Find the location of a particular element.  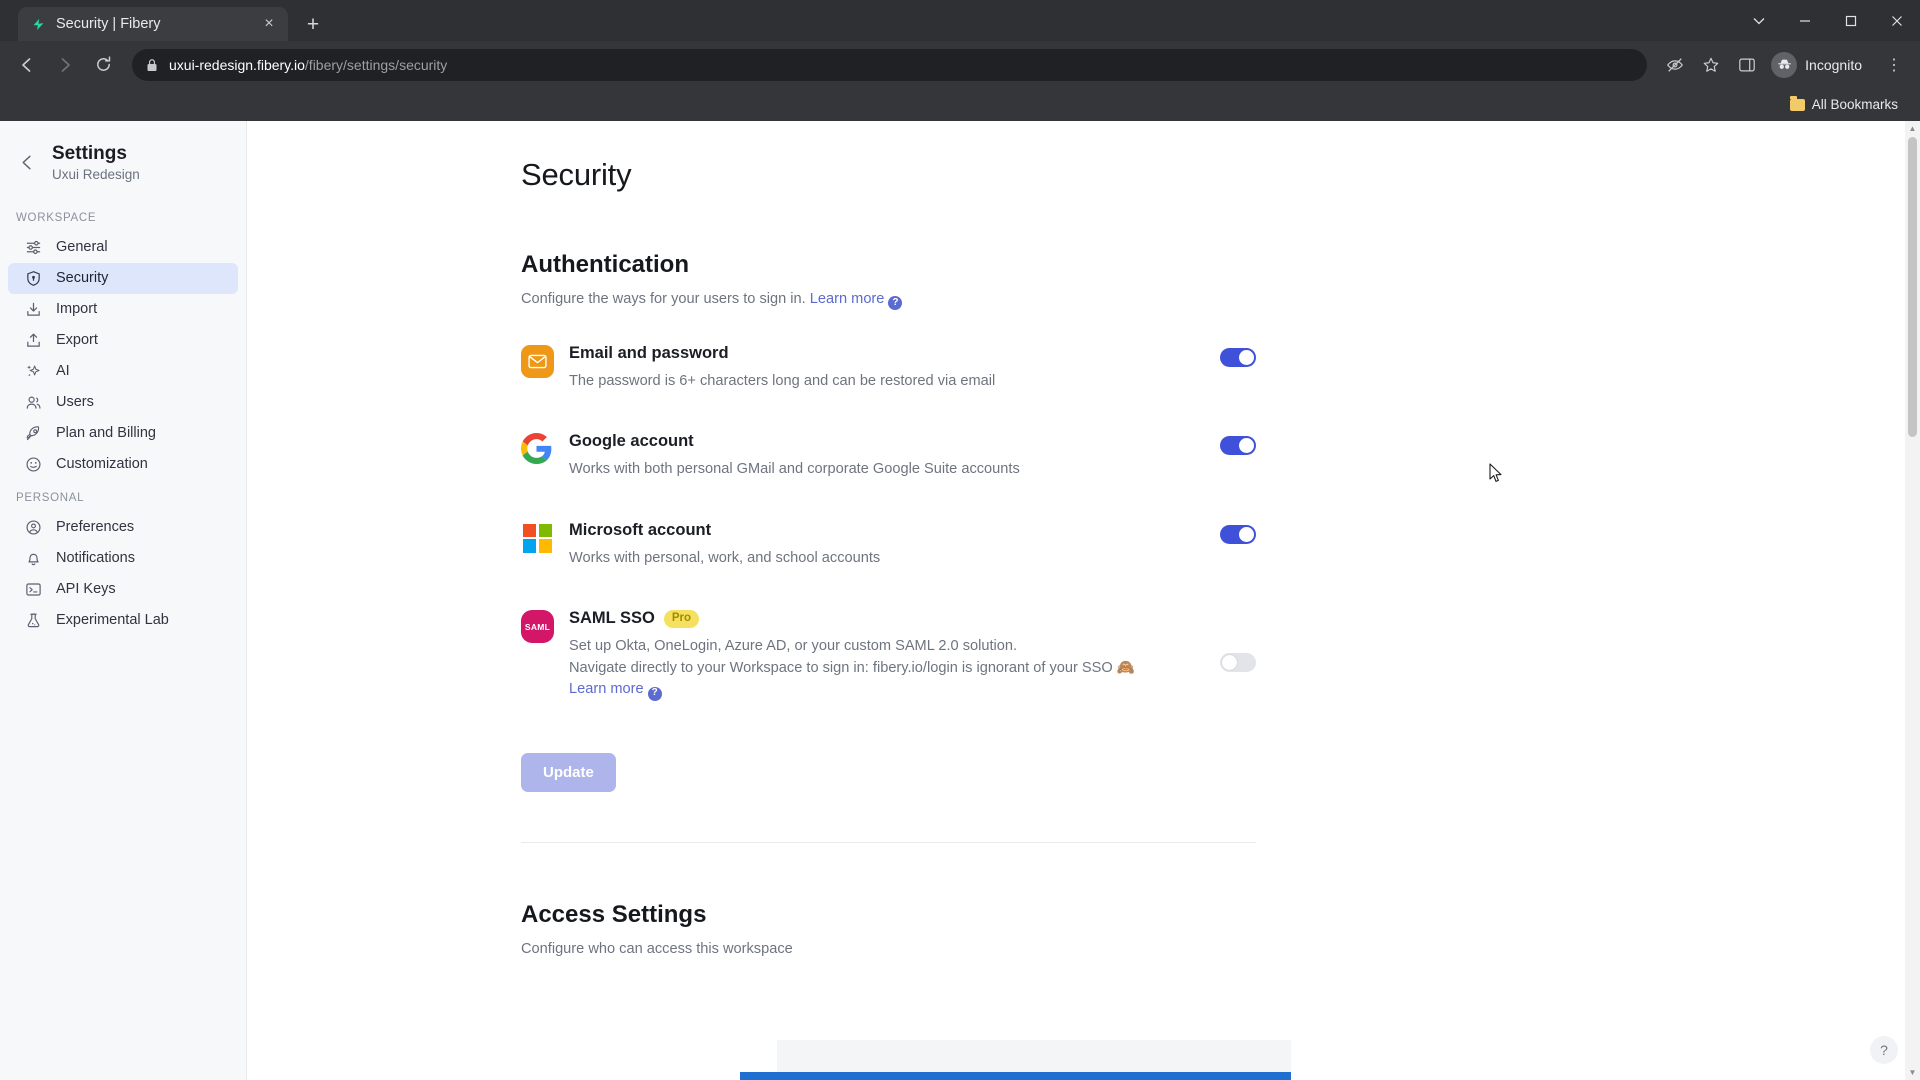

back-arrow-icon is located at coordinates (27, 162).